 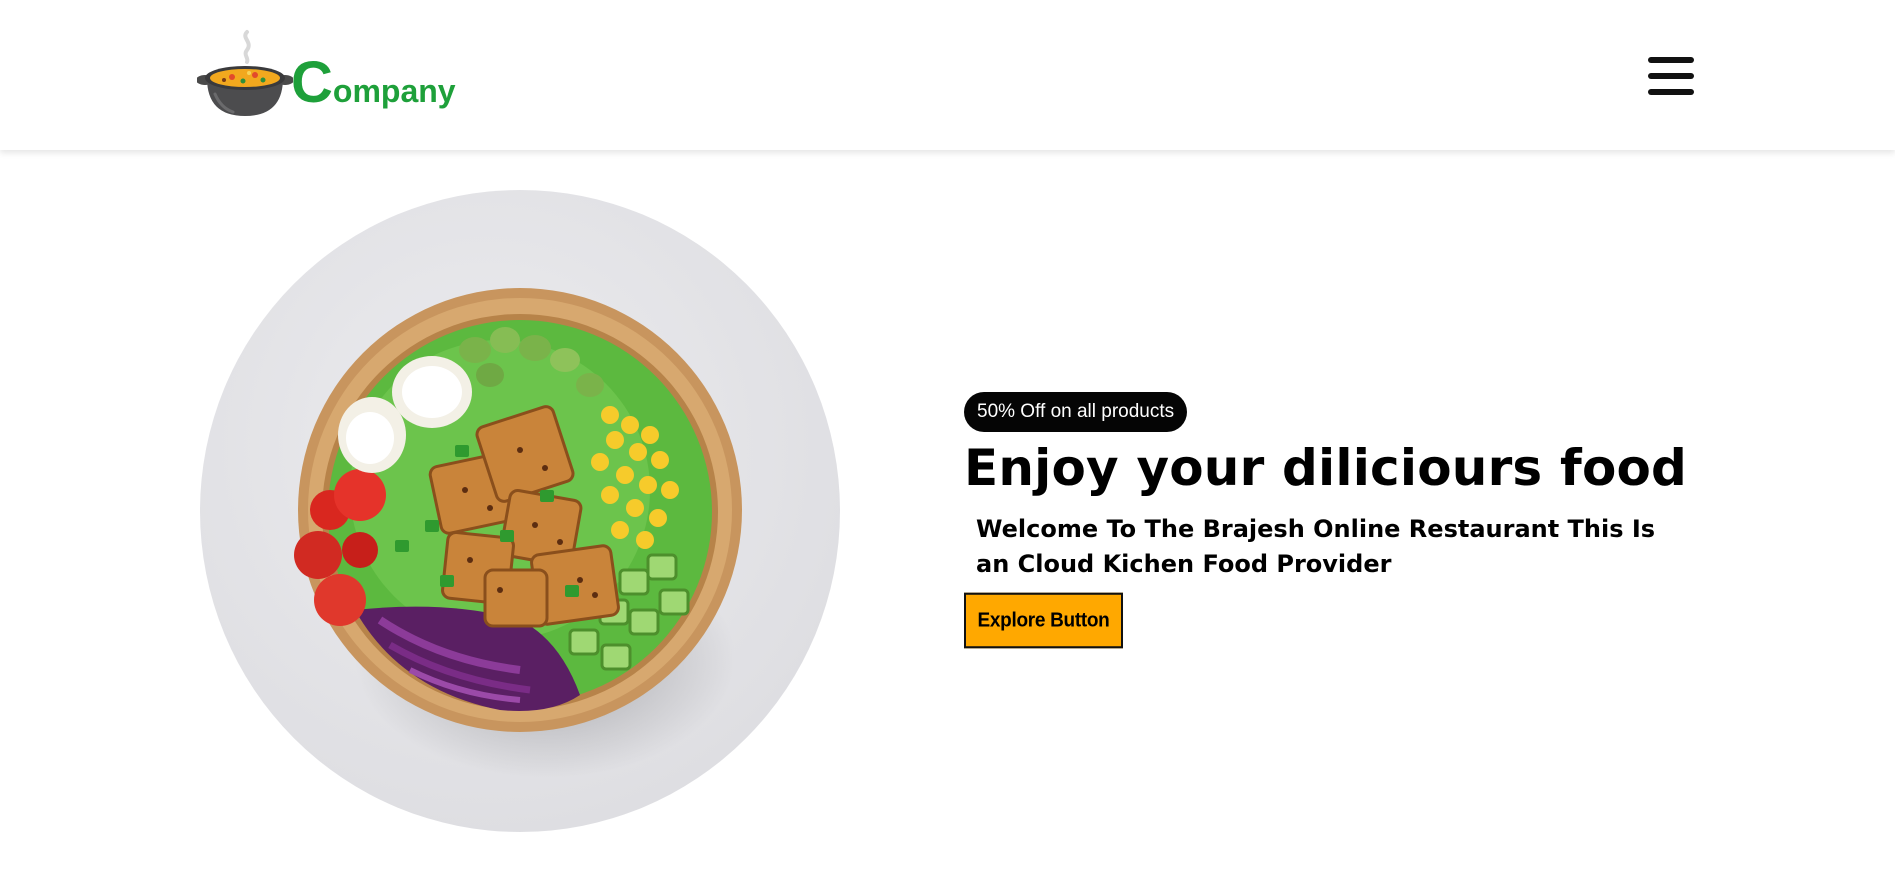 I want to click on company-logo: Company, so click(x=327, y=73).